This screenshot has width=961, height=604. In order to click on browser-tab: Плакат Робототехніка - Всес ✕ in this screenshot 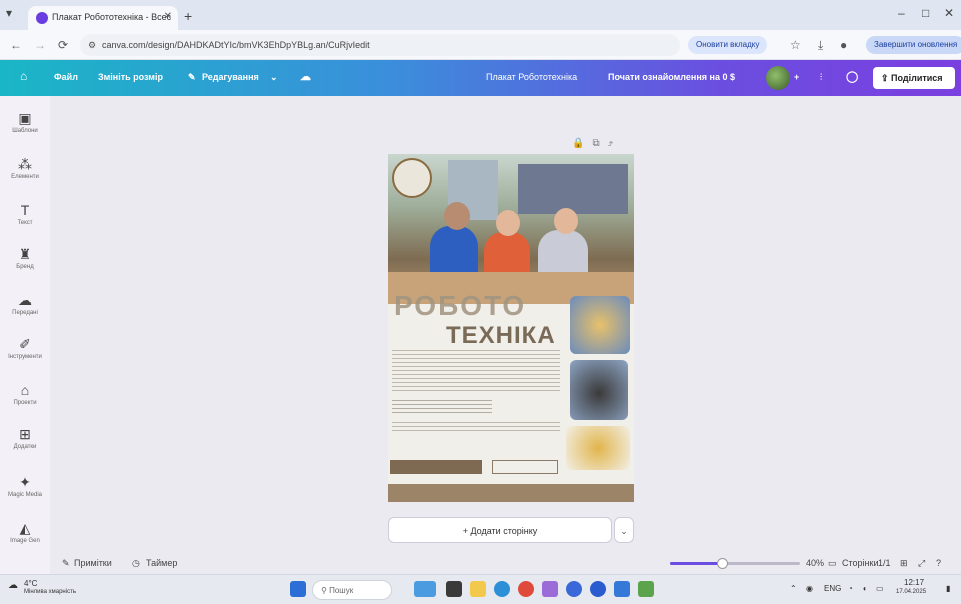, I will do `click(103, 18)`.